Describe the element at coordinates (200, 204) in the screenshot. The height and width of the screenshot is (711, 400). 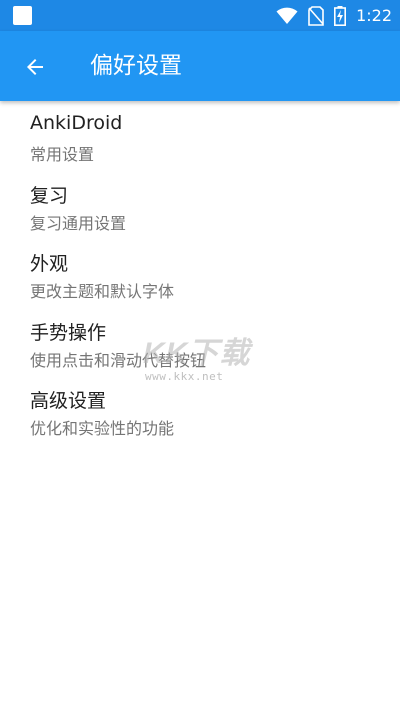
I see `pref-item-review: 复习 复习通用设置` at that location.